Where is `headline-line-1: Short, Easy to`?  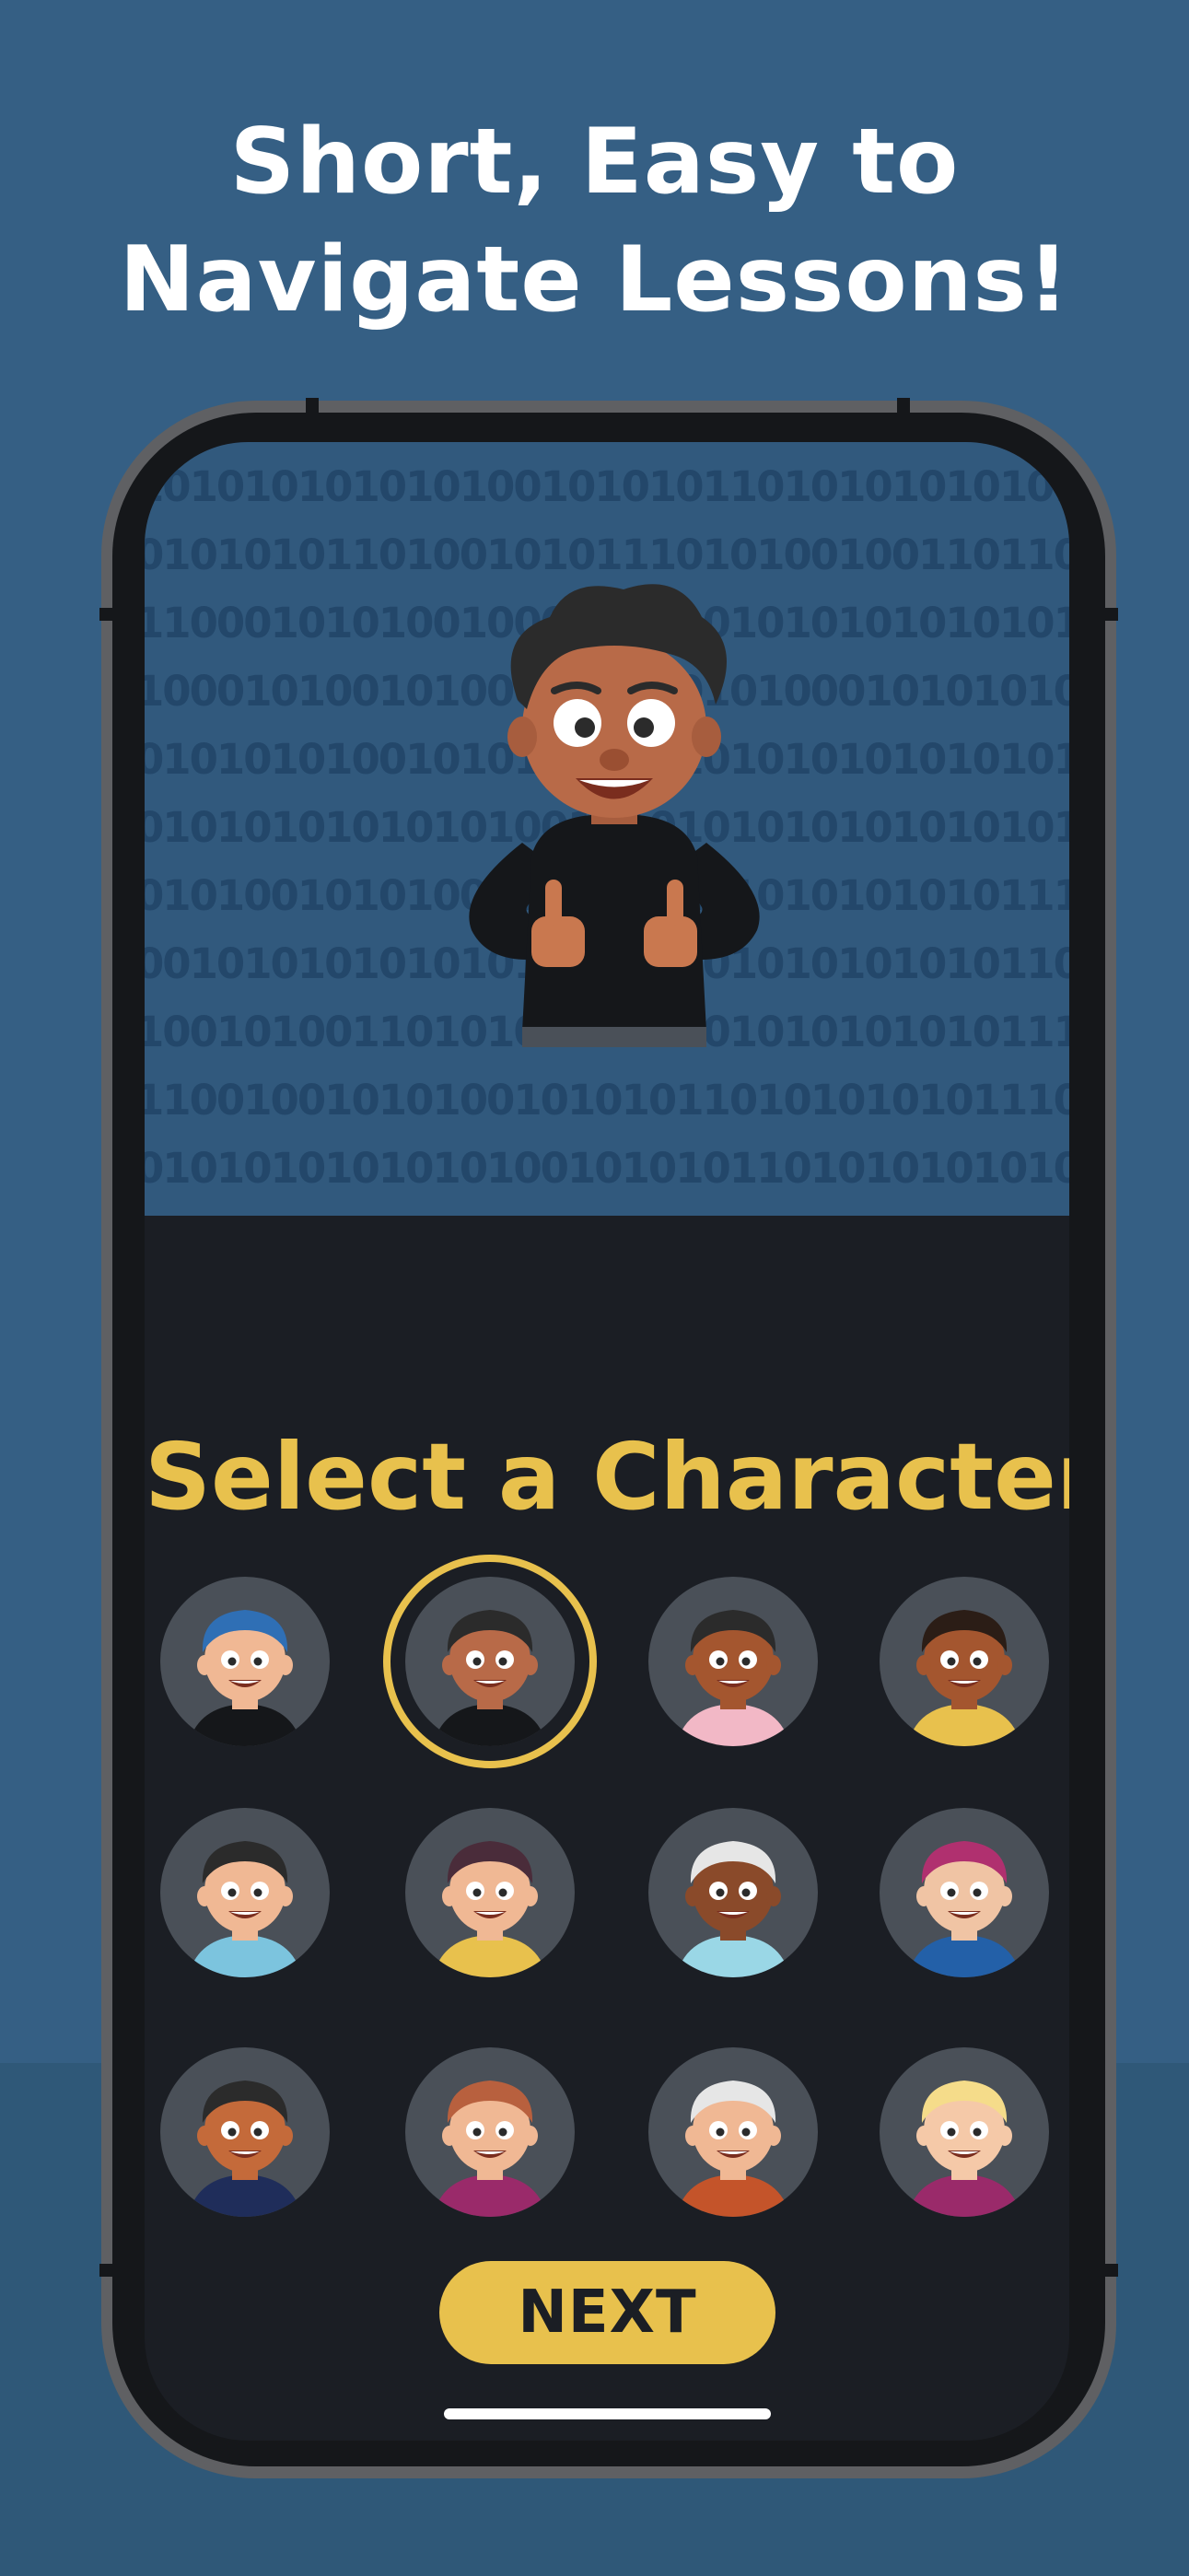 headline-line-1: Short, Easy to is located at coordinates (594, 163).